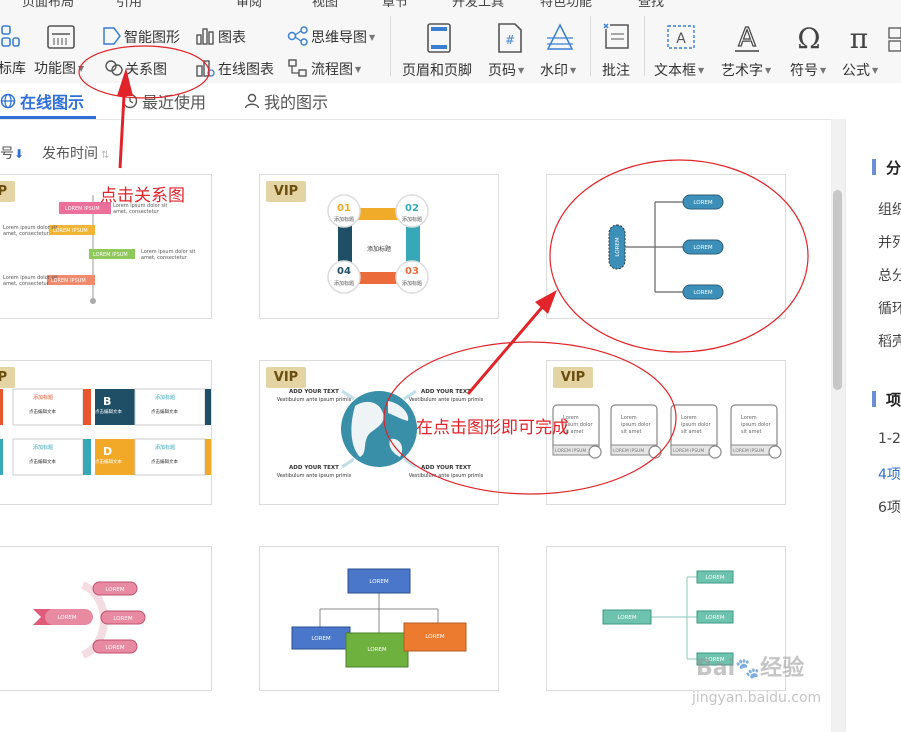  What do you see at coordinates (856, 71) in the screenshot?
I see `formula-label: 公式` at bounding box center [856, 71].